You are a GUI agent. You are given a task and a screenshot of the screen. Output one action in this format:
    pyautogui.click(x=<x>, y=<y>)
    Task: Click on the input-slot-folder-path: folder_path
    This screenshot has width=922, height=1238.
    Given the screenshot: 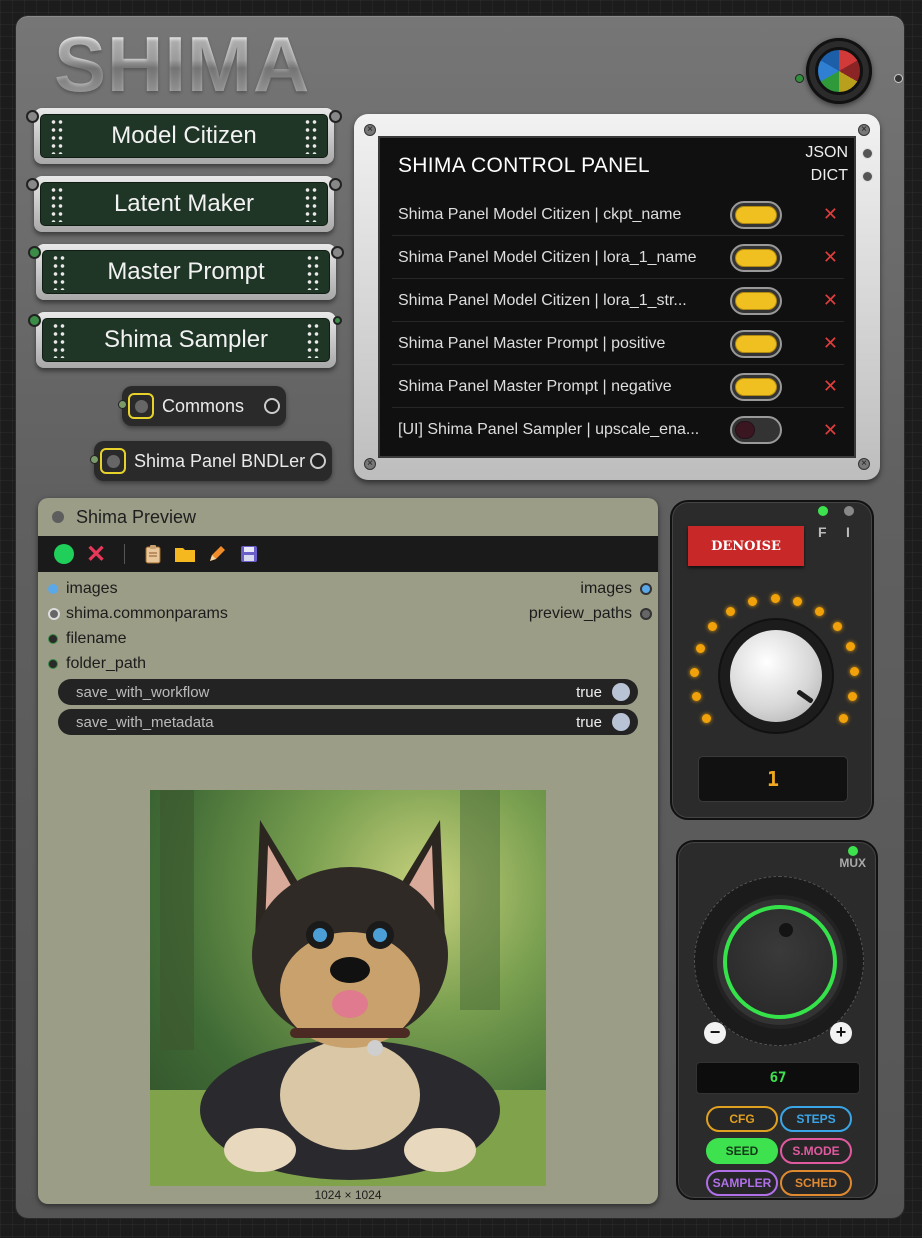 What is the action you would take?
    pyautogui.click(x=97, y=664)
    